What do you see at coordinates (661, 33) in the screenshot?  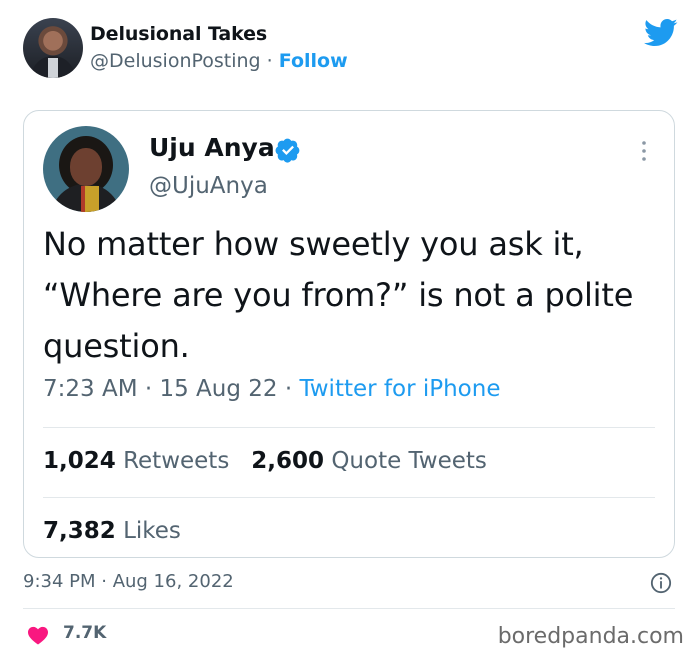 I see `twitter-bird-icon` at bounding box center [661, 33].